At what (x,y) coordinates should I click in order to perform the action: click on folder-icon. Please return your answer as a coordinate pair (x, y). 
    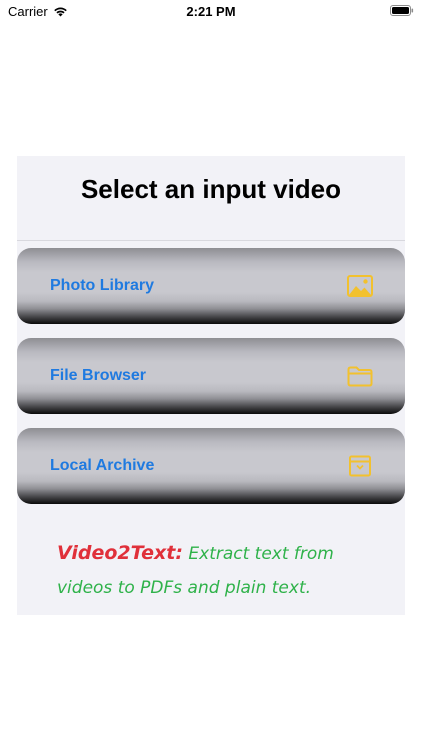
    Looking at the image, I should click on (360, 376).